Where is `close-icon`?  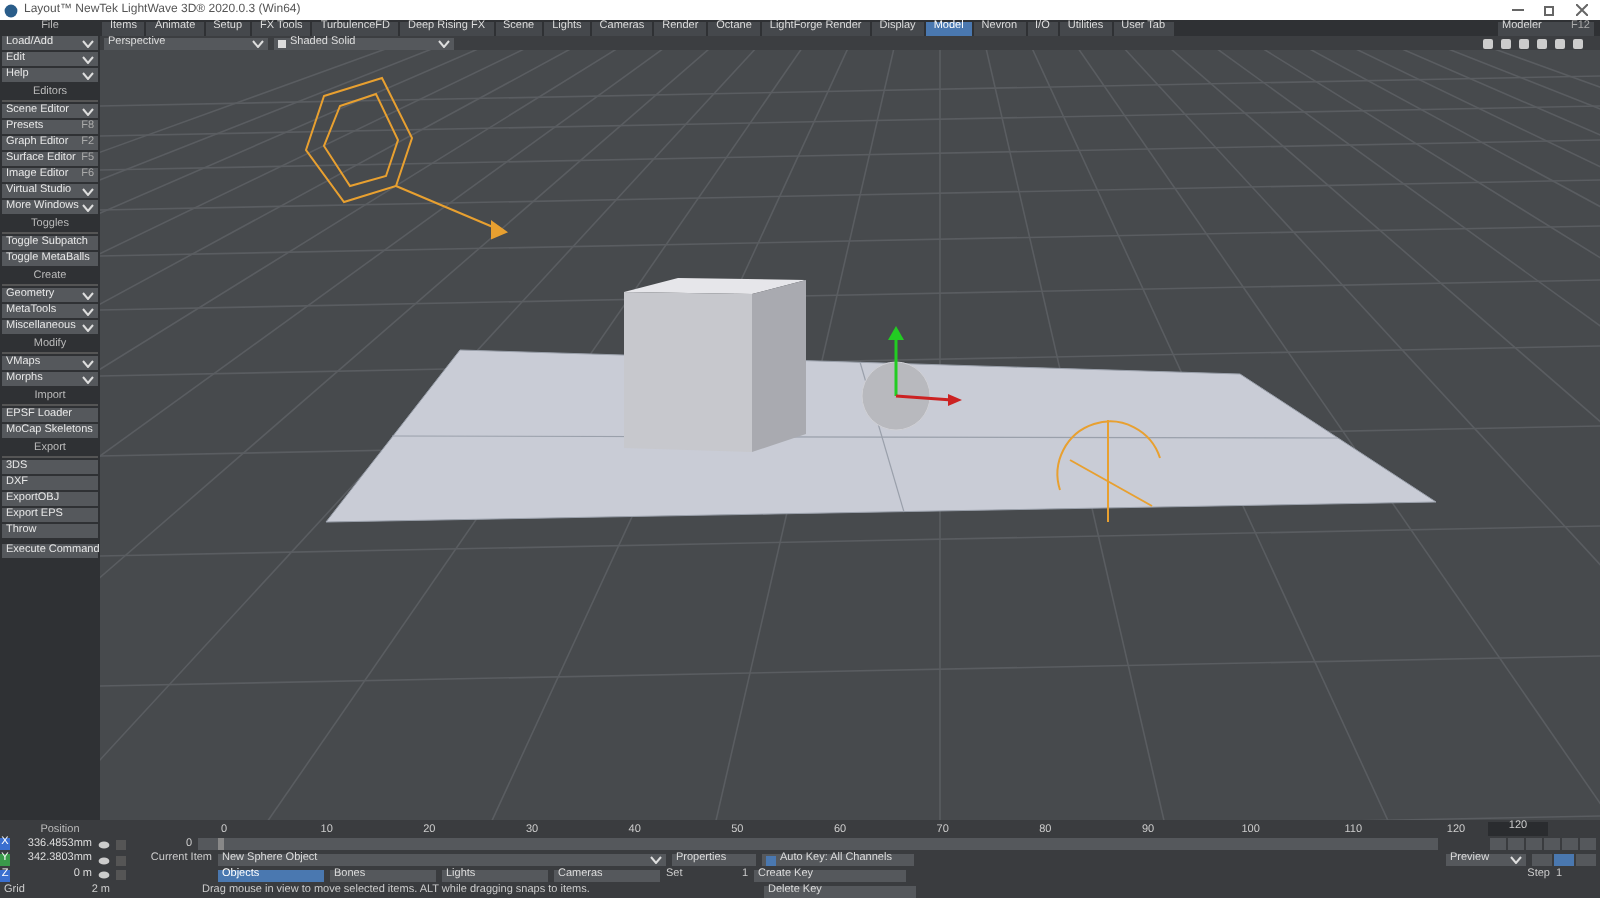 close-icon is located at coordinates (1582, 10).